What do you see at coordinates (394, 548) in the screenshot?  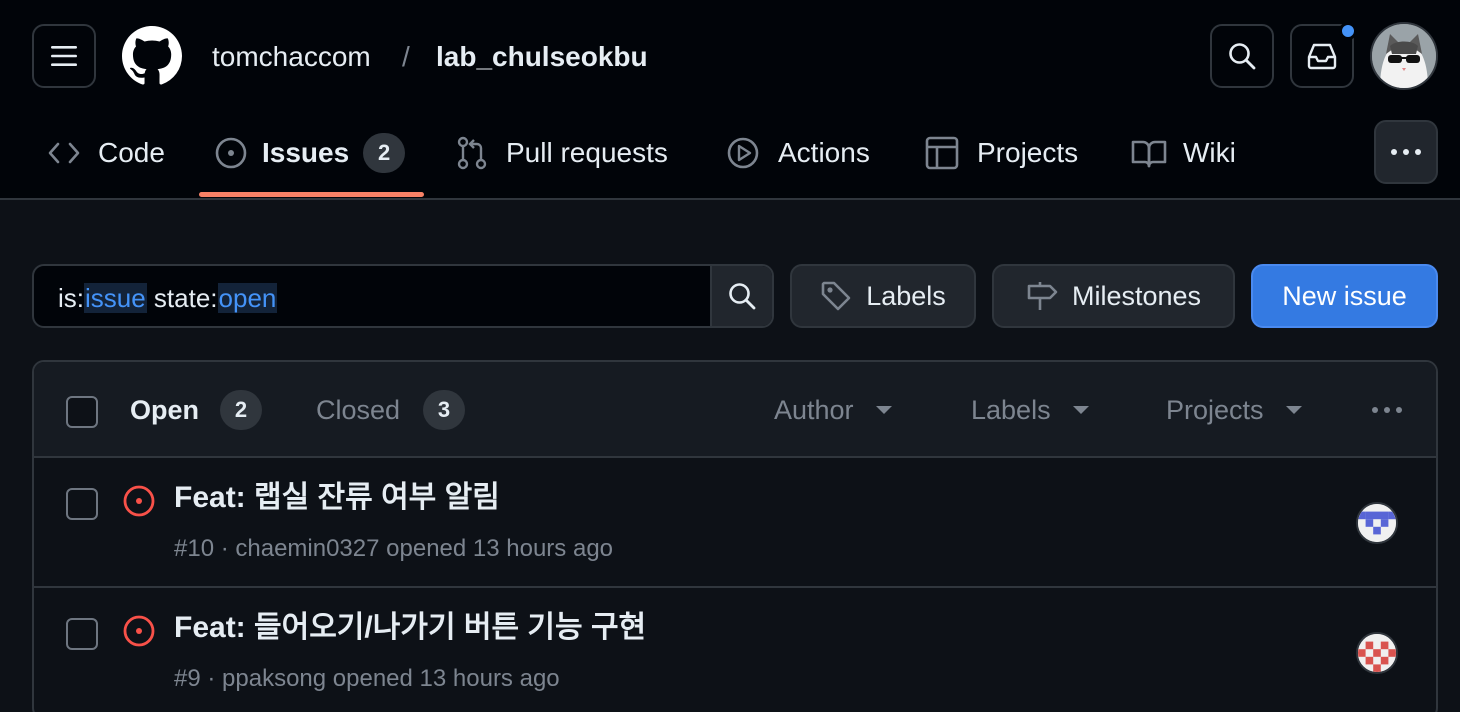 I see `issue-meta: #10 · chaemin0327 opened 13 hours ago` at bounding box center [394, 548].